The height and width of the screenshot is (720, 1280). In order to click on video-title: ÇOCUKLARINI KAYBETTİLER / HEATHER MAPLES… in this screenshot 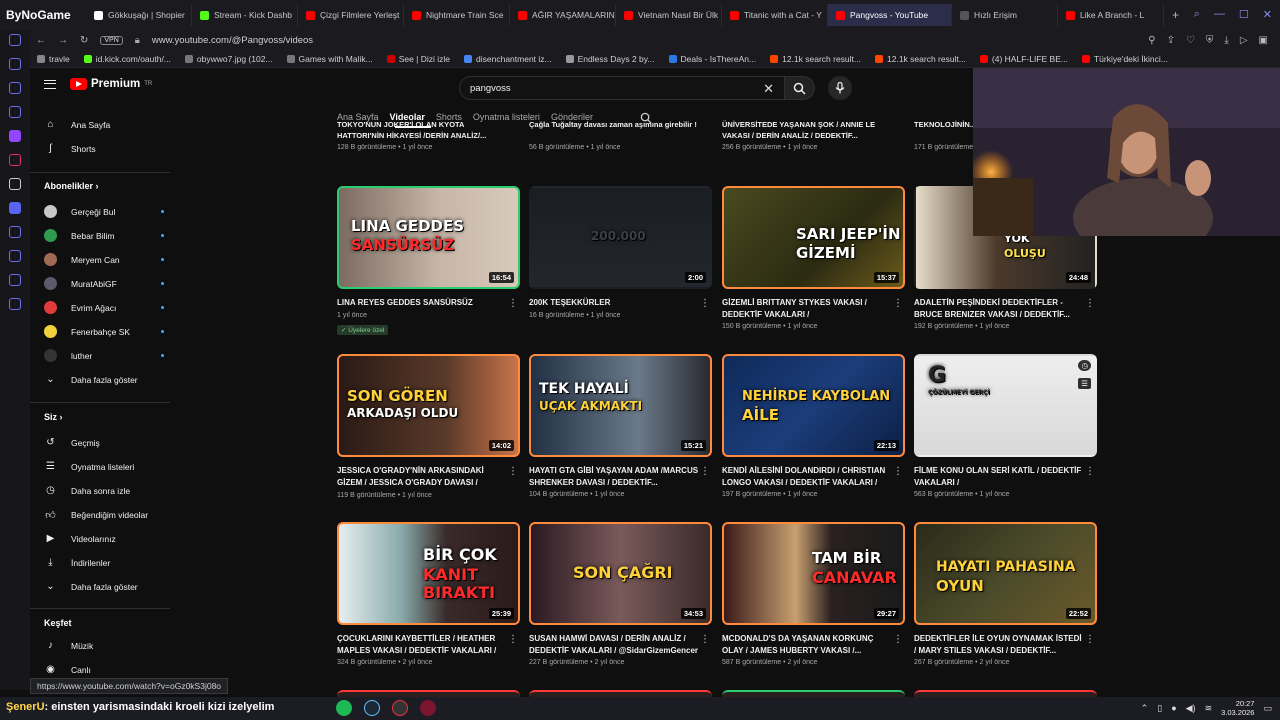, I will do `click(422, 644)`.